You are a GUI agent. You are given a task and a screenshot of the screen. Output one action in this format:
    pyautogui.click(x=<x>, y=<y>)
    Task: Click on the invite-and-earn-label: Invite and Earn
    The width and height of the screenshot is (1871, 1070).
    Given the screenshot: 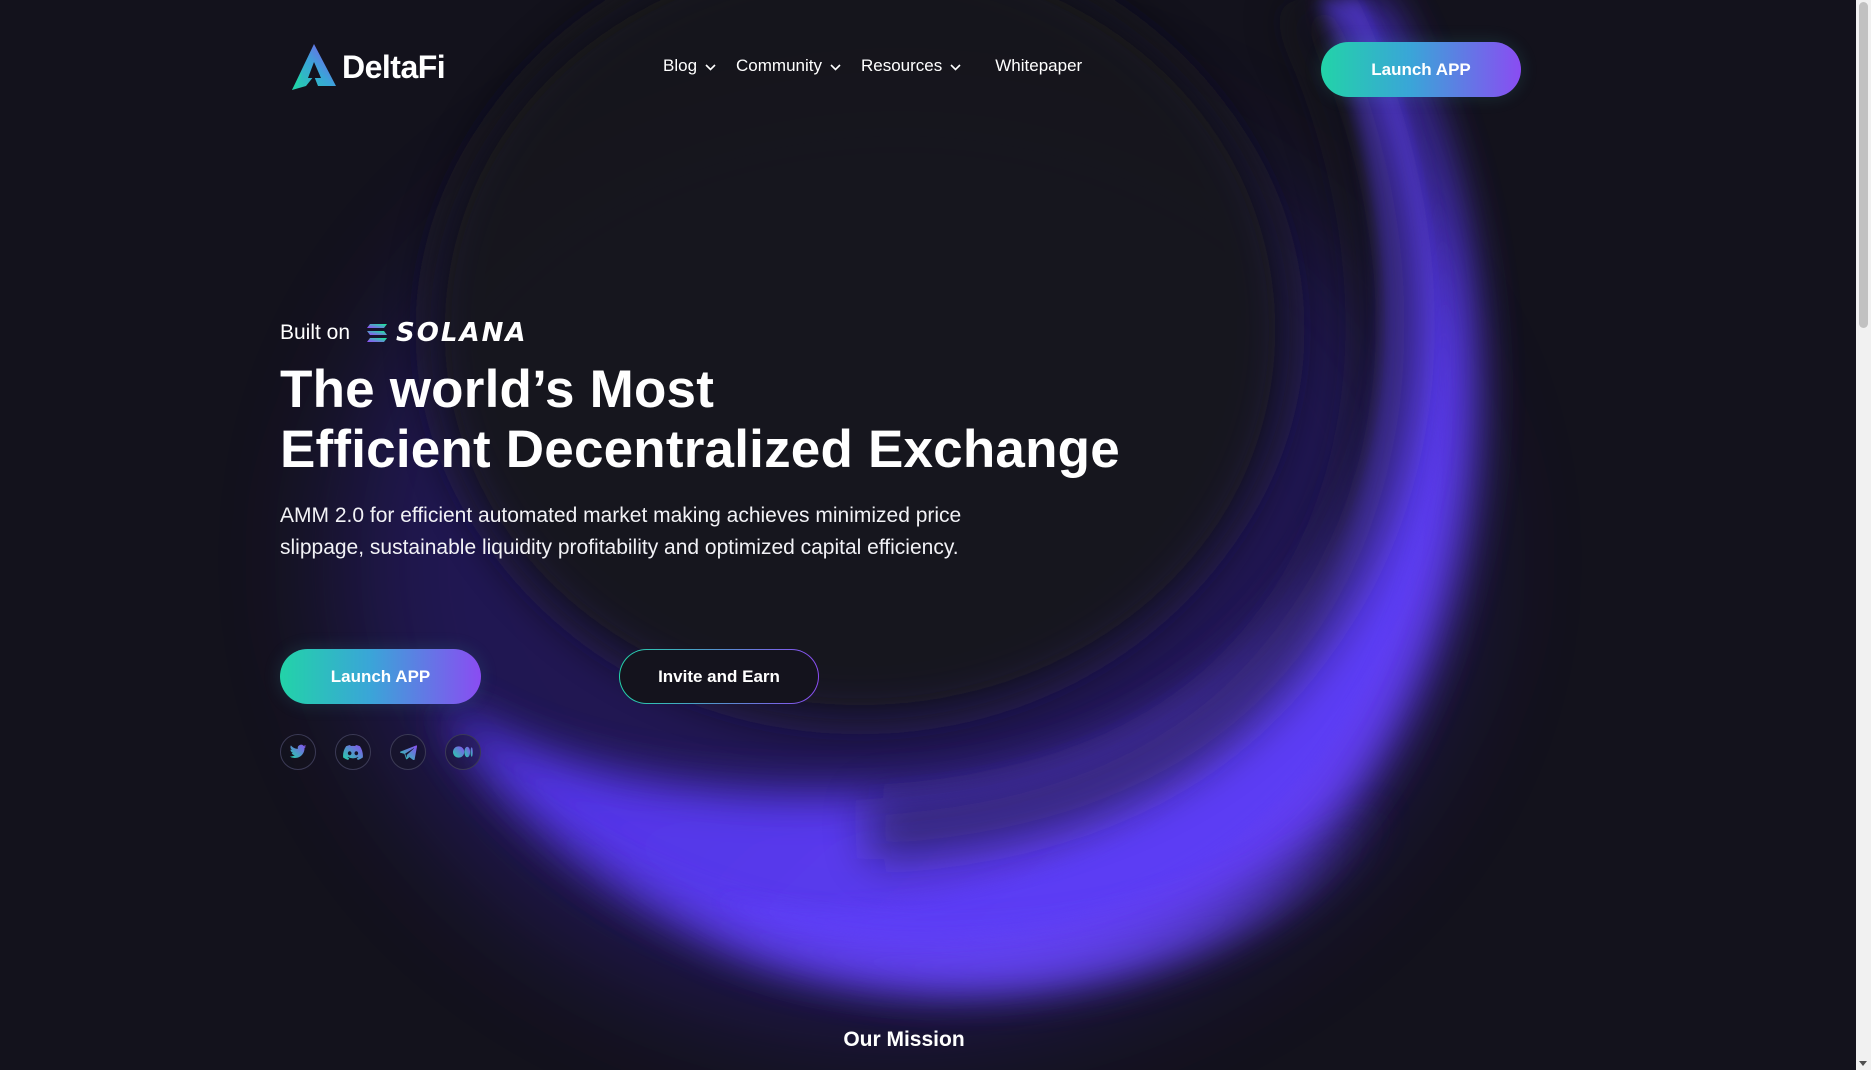 What is the action you would take?
    pyautogui.click(x=719, y=676)
    